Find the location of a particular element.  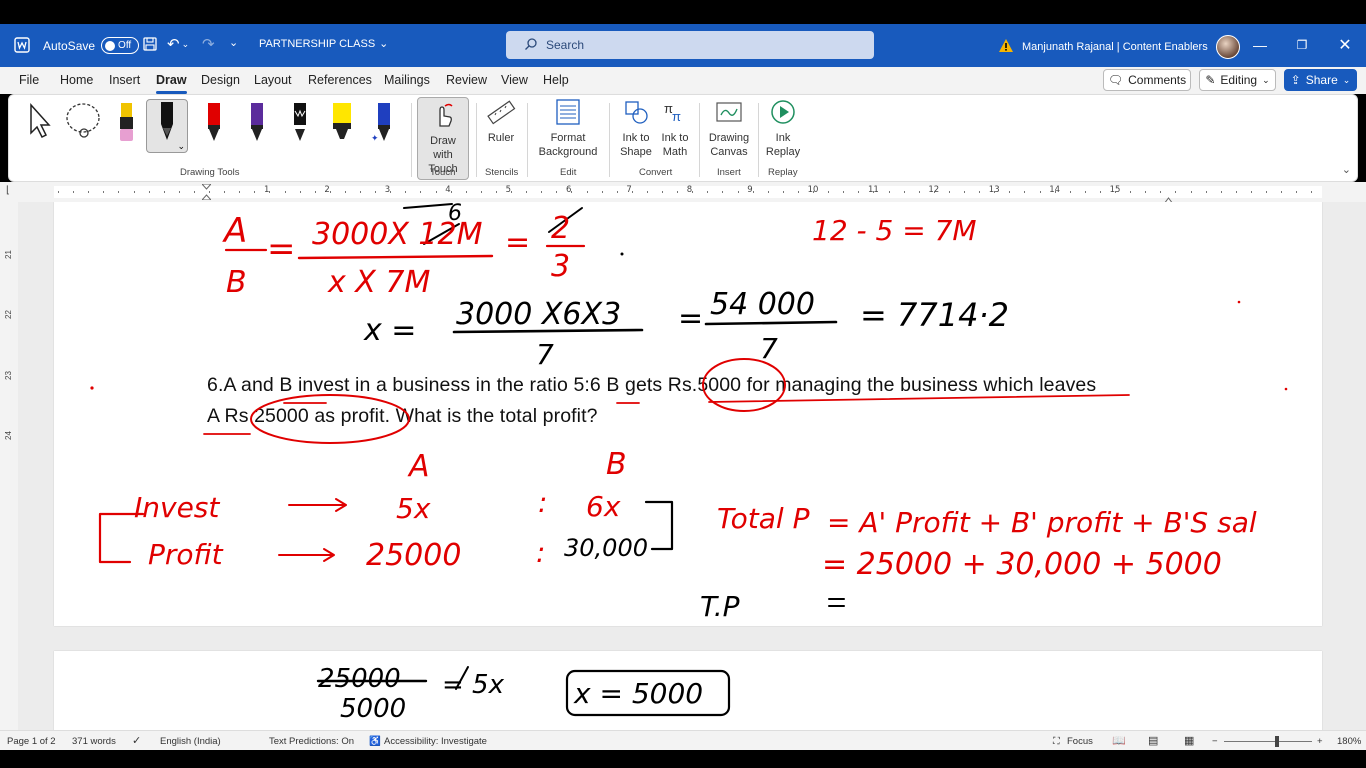

zoom-out-icon: − is located at coordinates (1215, 741).